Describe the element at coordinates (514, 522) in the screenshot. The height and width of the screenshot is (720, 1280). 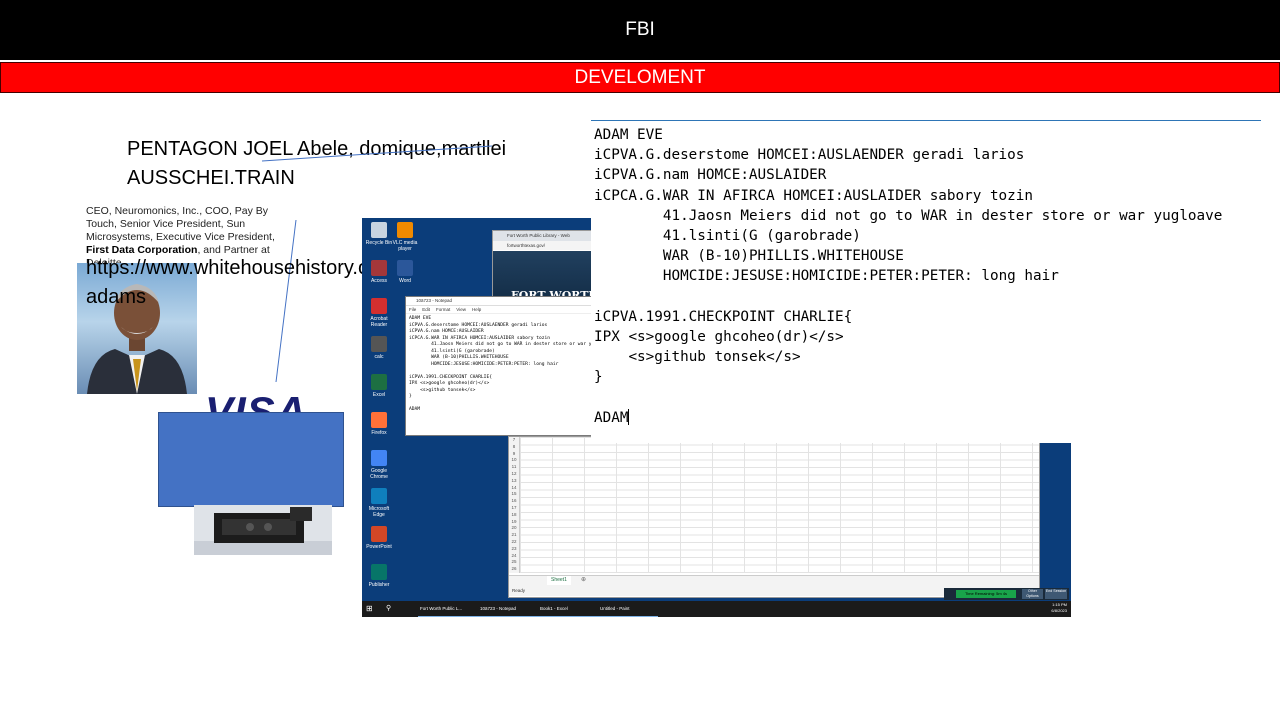
I see `excel-row-number: 19` at that location.